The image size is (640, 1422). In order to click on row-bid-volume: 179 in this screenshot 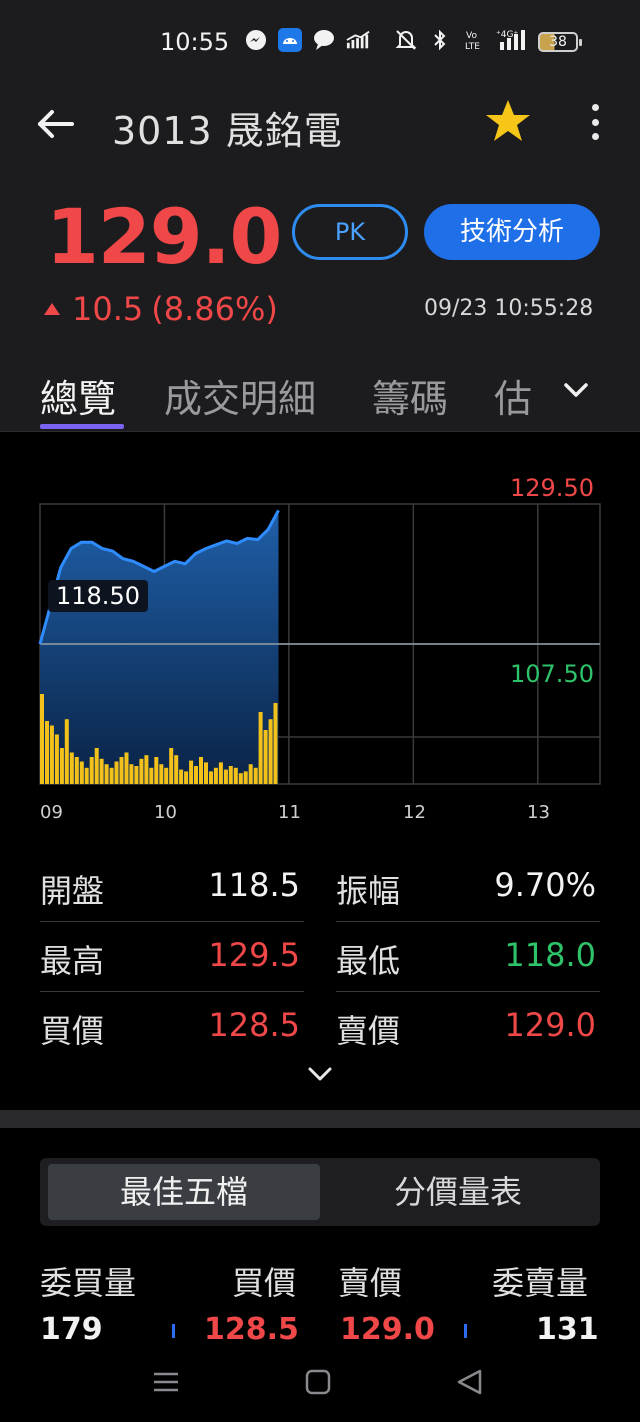, I will do `click(71, 1327)`.